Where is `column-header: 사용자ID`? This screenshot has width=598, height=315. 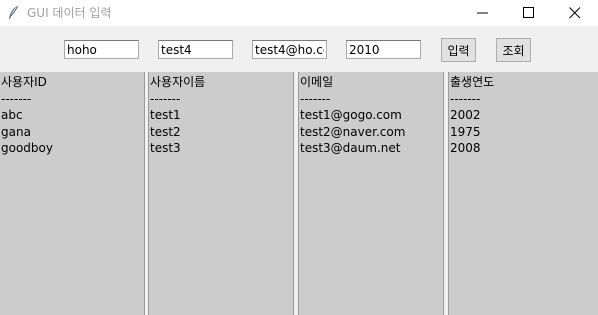 column-header: 사용자ID is located at coordinates (24, 82).